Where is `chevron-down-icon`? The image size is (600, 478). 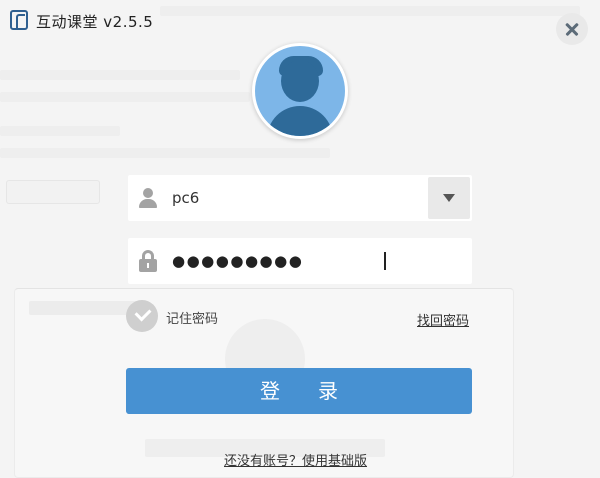
chevron-down-icon is located at coordinates (449, 198).